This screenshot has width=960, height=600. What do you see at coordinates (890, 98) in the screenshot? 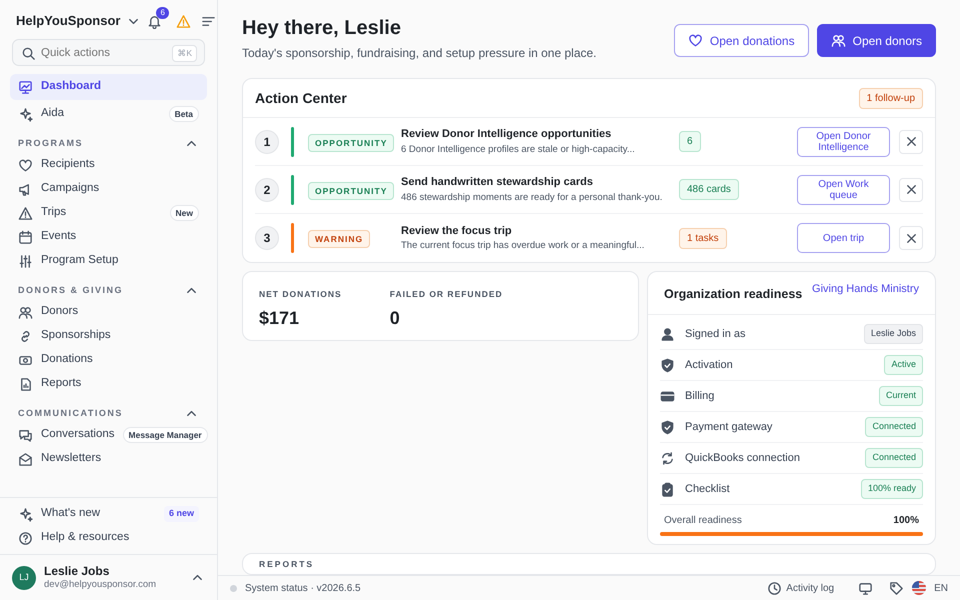
I see `follow-up-badge: 1 follow-up` at bounding box center [890, 98].